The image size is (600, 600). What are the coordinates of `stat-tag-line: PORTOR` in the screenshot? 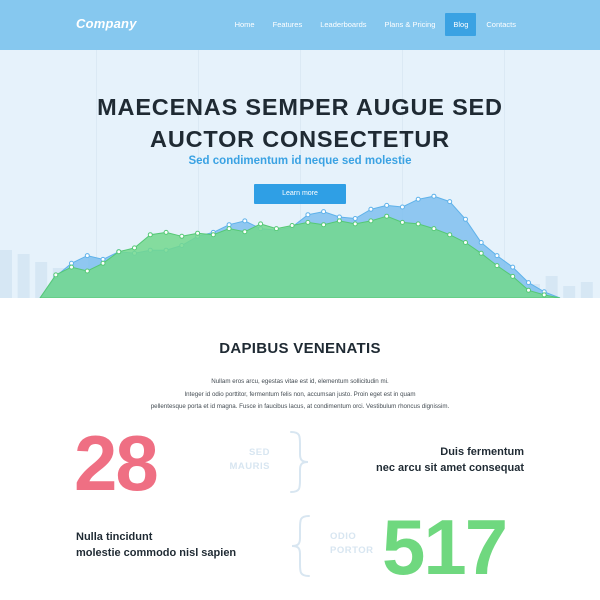 It's located at (352, 550).